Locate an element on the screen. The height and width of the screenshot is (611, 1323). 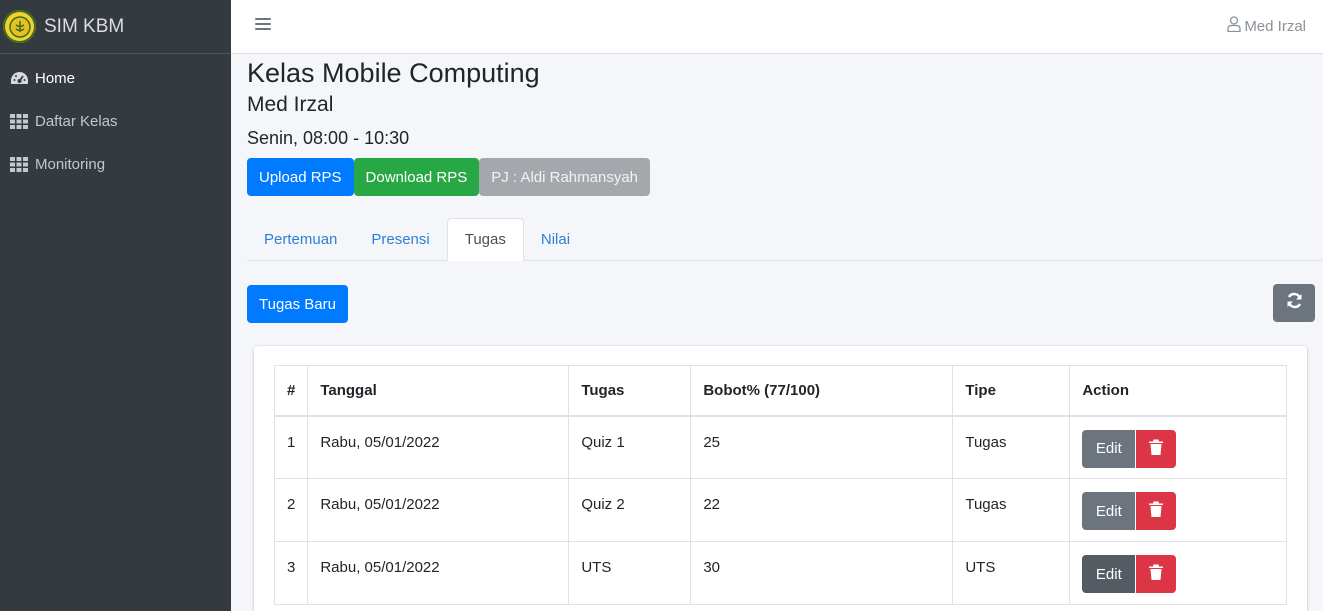
sidebar-item-daftar-kelas: Daftar Kelas is located at coordinates (115, 121).